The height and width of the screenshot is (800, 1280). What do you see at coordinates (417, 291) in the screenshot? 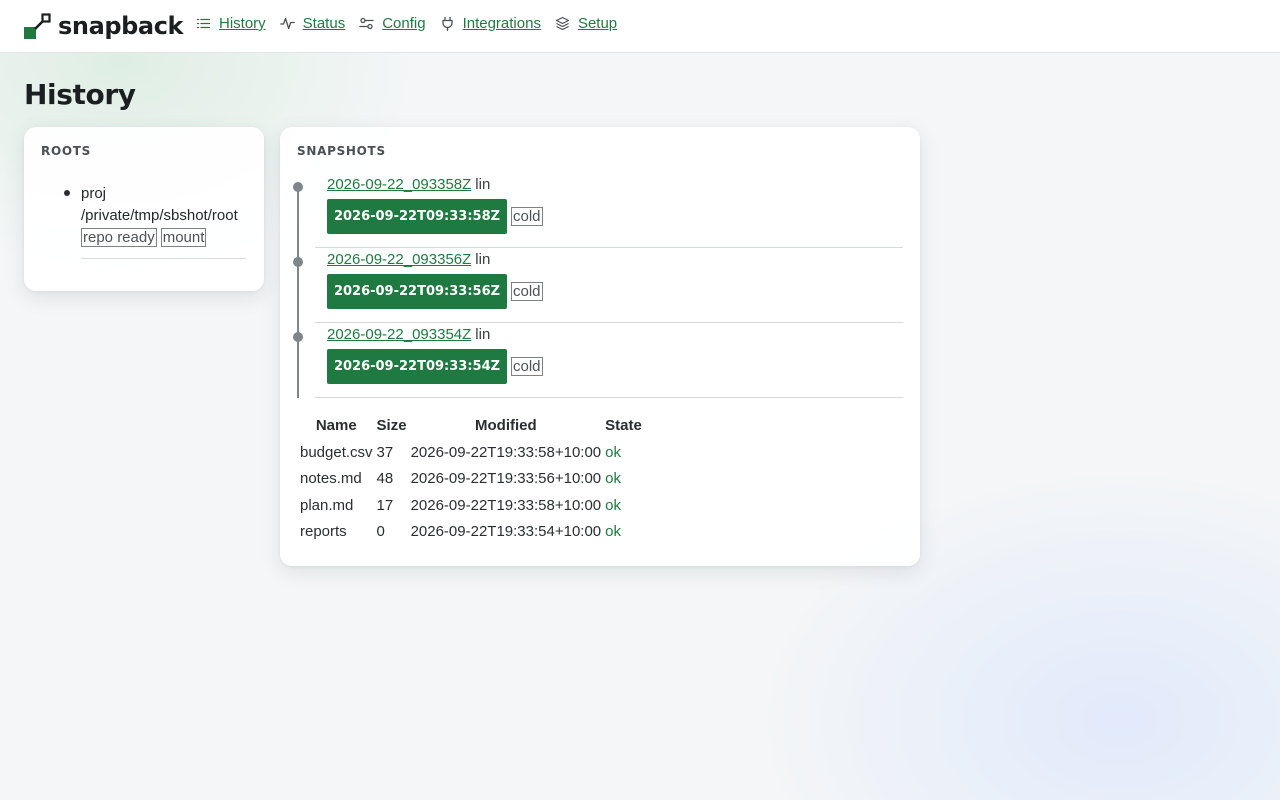
I see `snapshot-timestamp-button: 2026-09-22T09:33:56Z` at bounding box center [417, 291].